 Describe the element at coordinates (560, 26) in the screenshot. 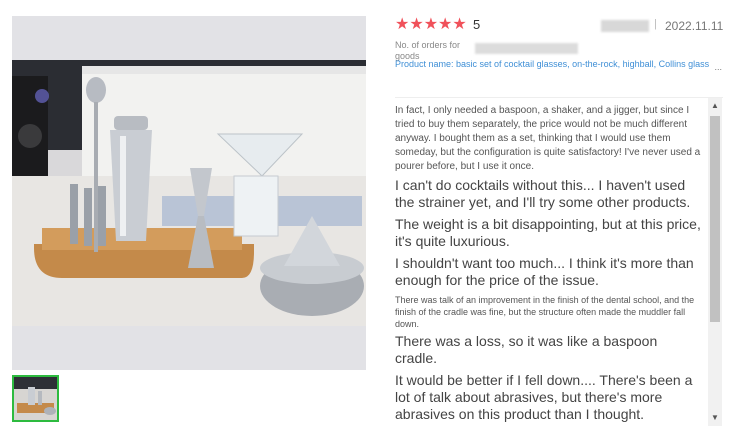

I see `review-header: ★★★★★ 5 | 2022.11.11` at that location.